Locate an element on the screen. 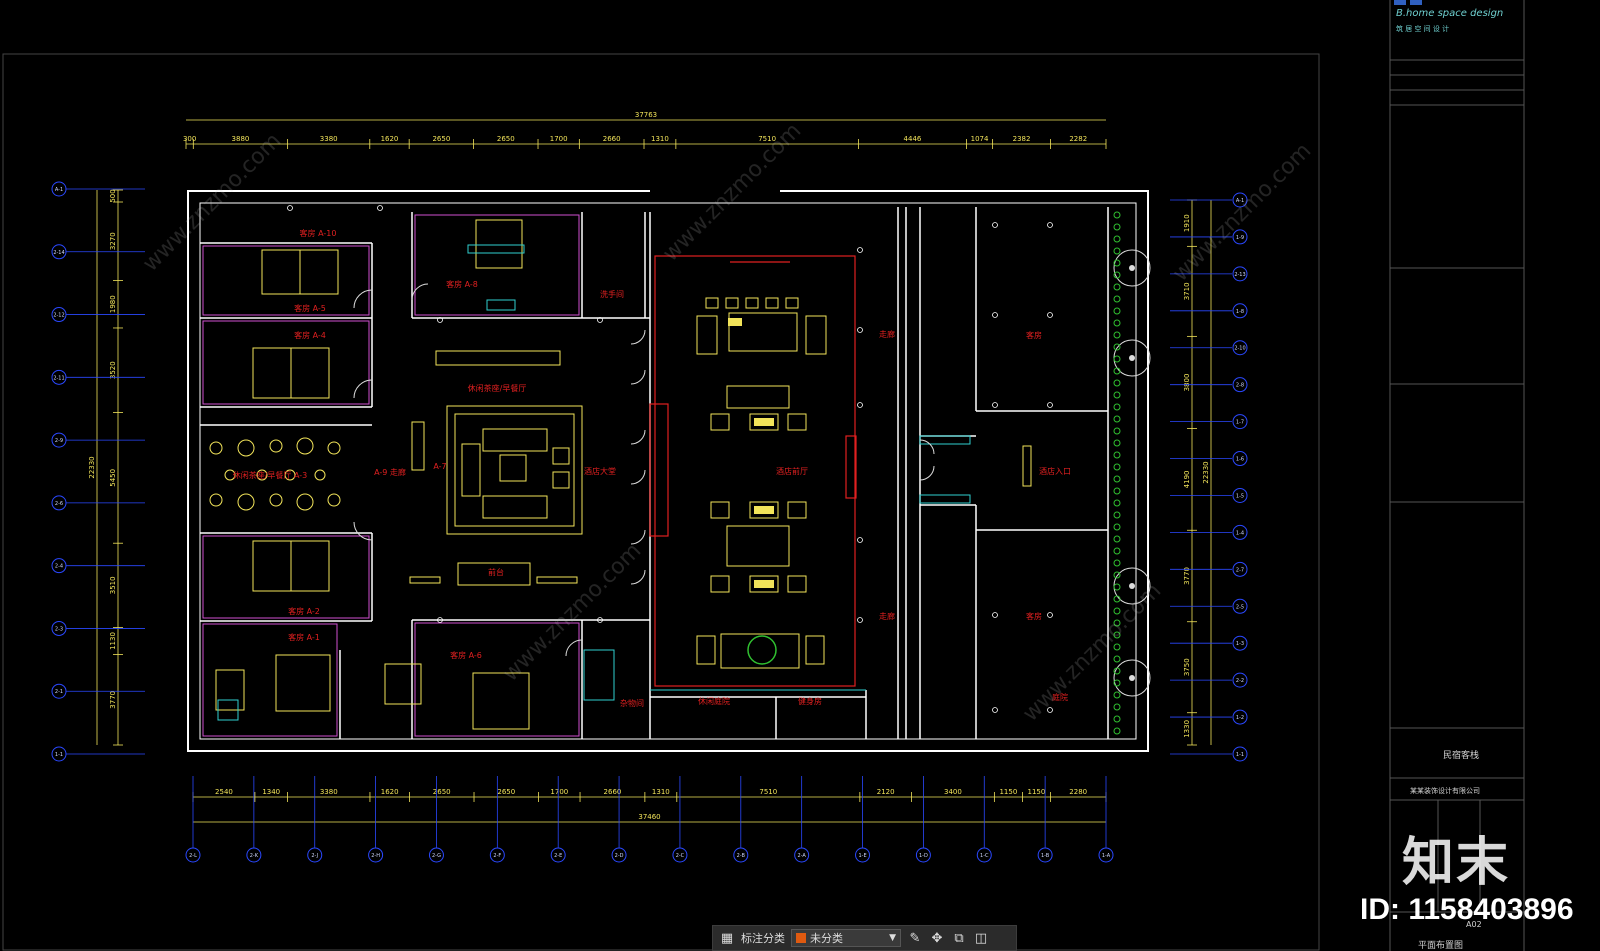  axis-label: A-1 is located at coordinates (59, 190).